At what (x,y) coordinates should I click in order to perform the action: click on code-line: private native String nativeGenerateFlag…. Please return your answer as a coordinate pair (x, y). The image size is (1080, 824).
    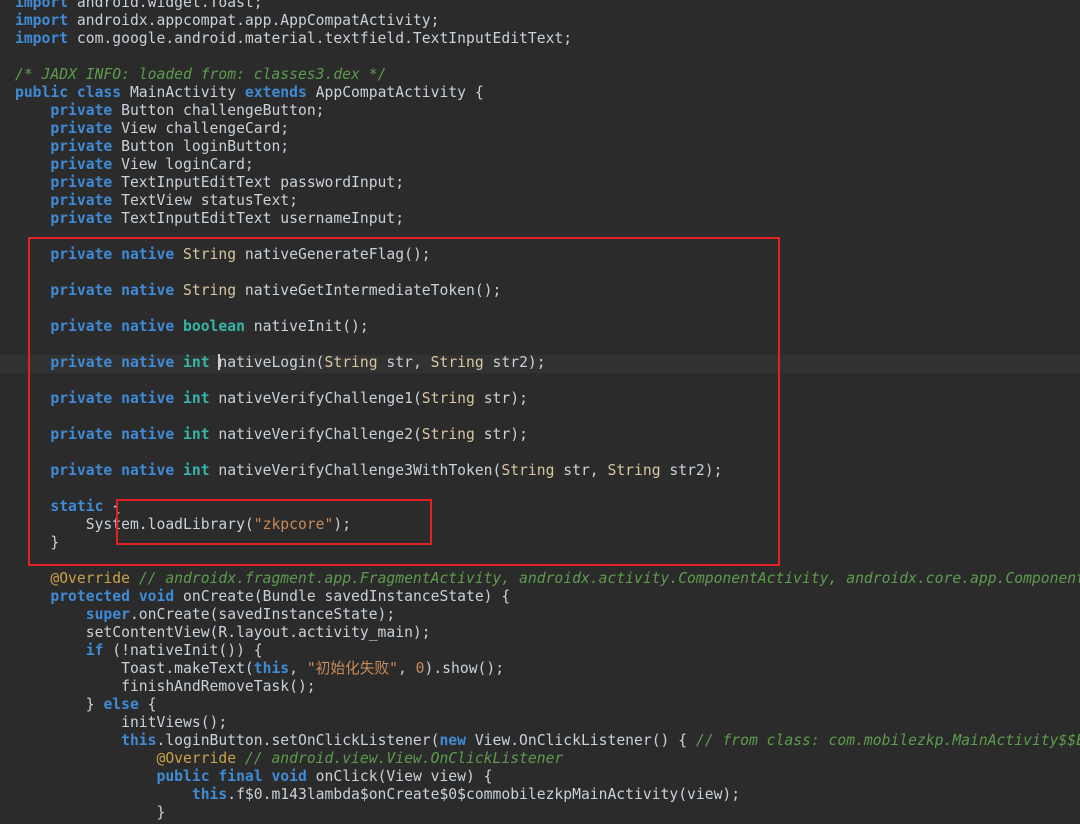
    Looking at the image, I should click on (547, 255).